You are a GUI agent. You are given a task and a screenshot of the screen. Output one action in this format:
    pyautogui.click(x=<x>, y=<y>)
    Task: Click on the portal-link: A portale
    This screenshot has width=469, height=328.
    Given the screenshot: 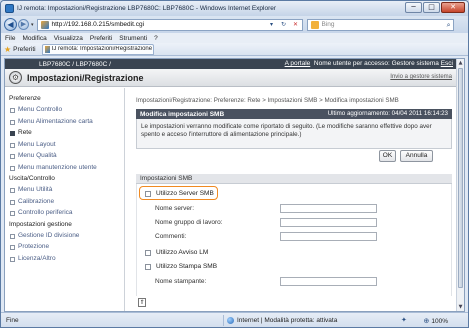 What is the action you would take?
    pyautogui.click(x=298, y=63)
    